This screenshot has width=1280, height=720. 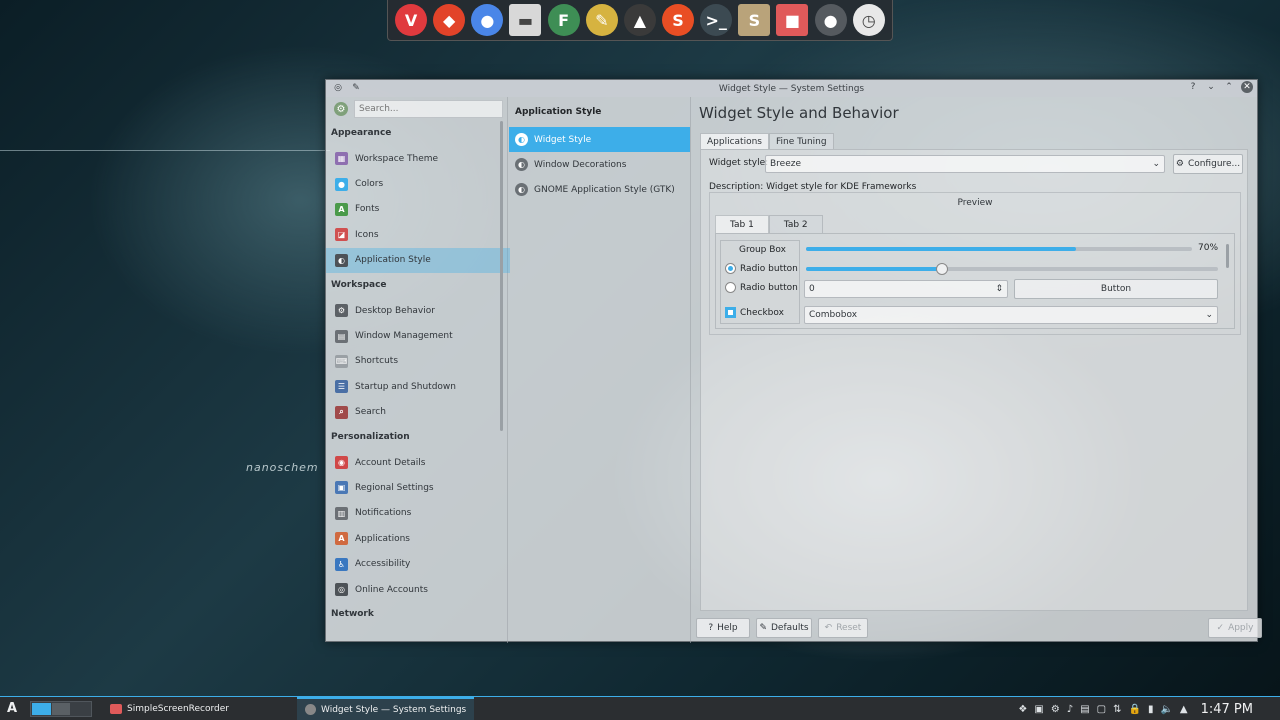 What do you see at coordinates (367, 234) in the screenshot?
I see `sidebar-item-label: Icons` at bounding box center [367, 234].